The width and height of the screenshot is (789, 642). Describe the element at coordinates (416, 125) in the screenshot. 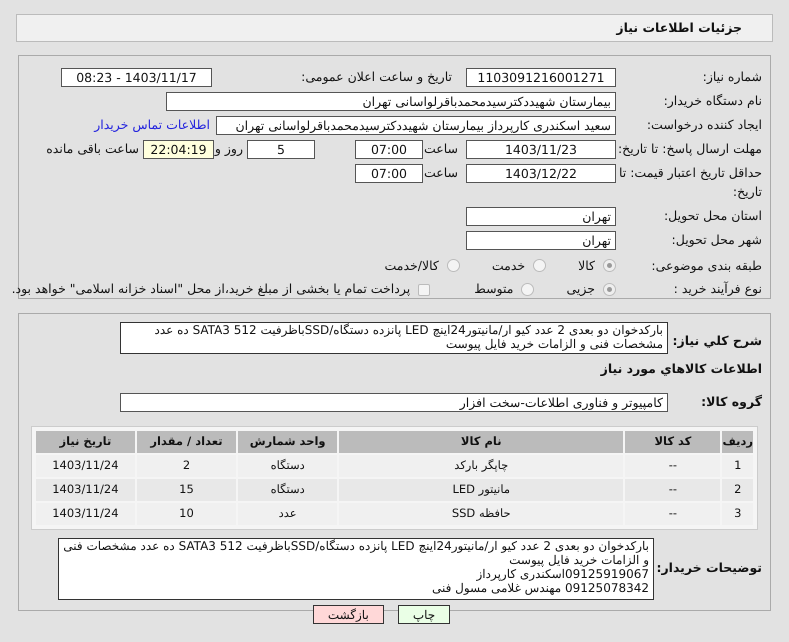

I see `text-field: سعید اسکندری کارپرداز بیمارستان شهیددکترسیدمحمدباقرلواسانی تهران` at that location.